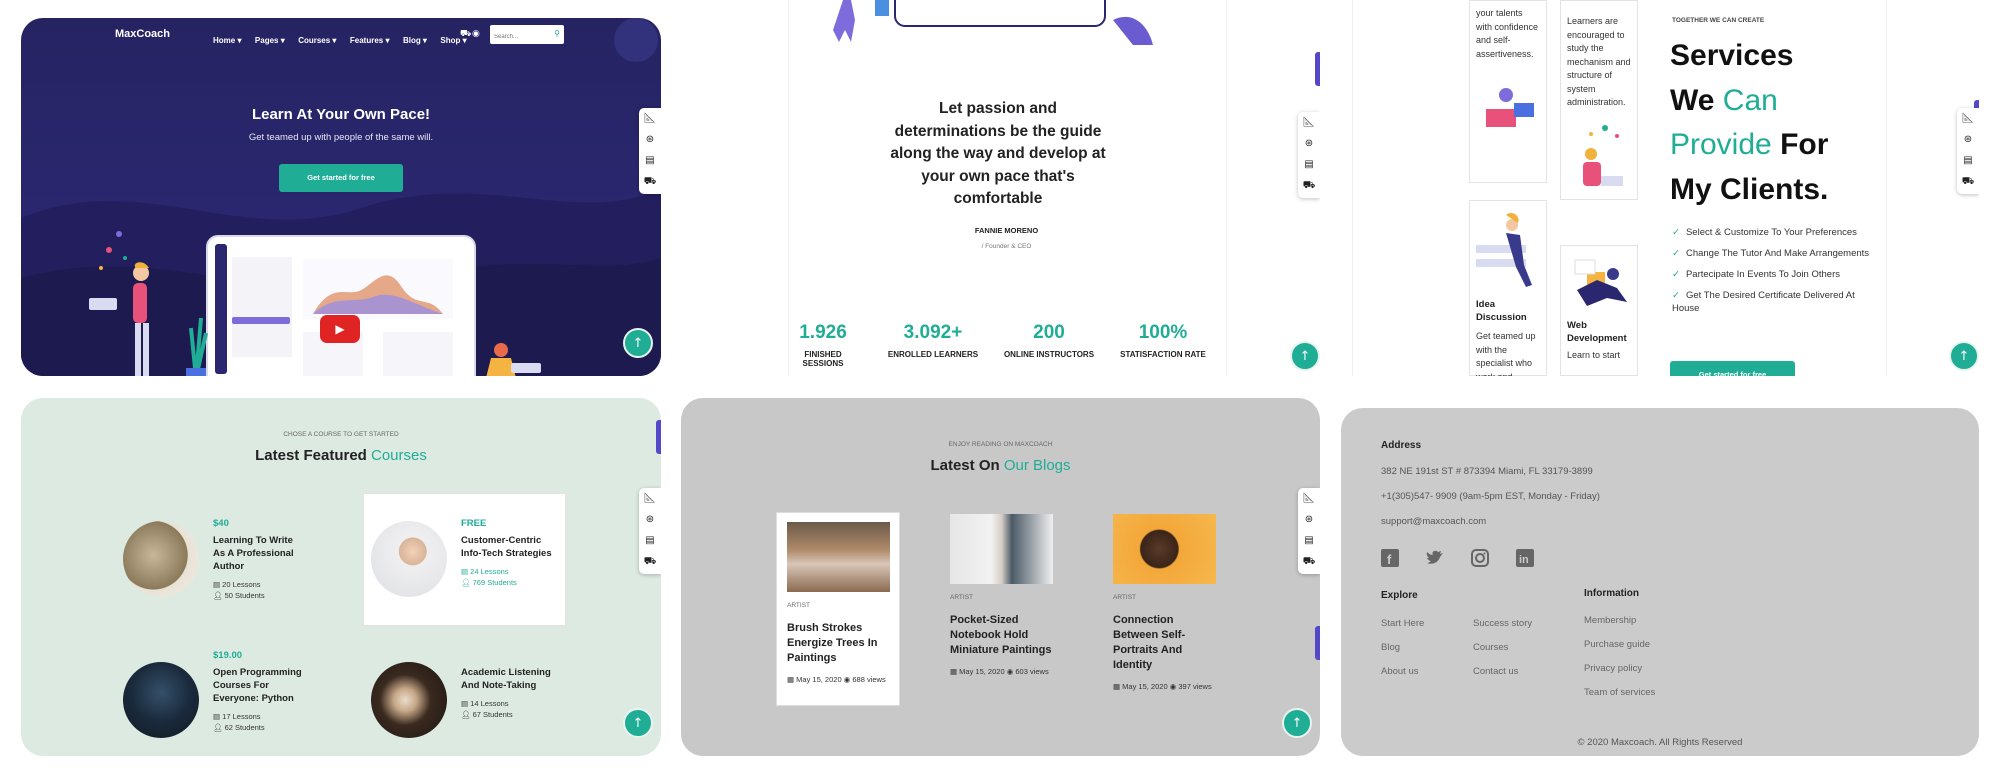  I want to click on footer-link: Team of services, so click(1619, 692).